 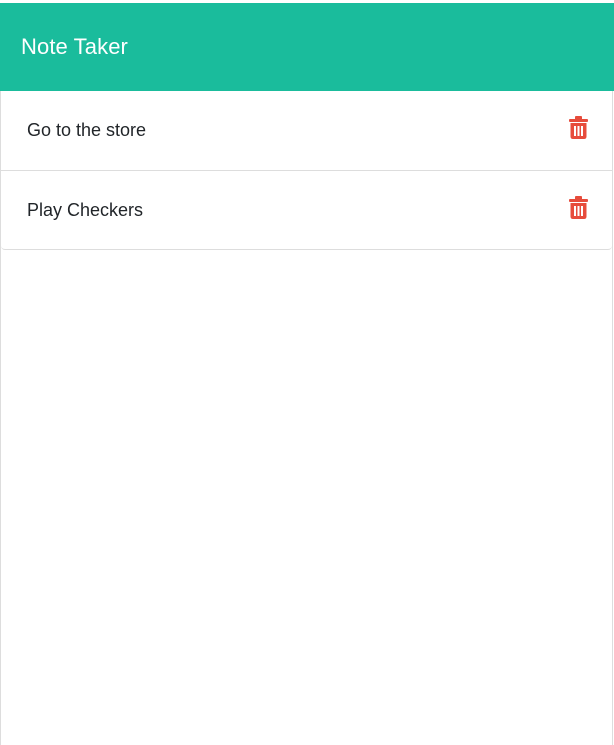 I want to click on app-title: Note Taker, so click(x=74, y=47).